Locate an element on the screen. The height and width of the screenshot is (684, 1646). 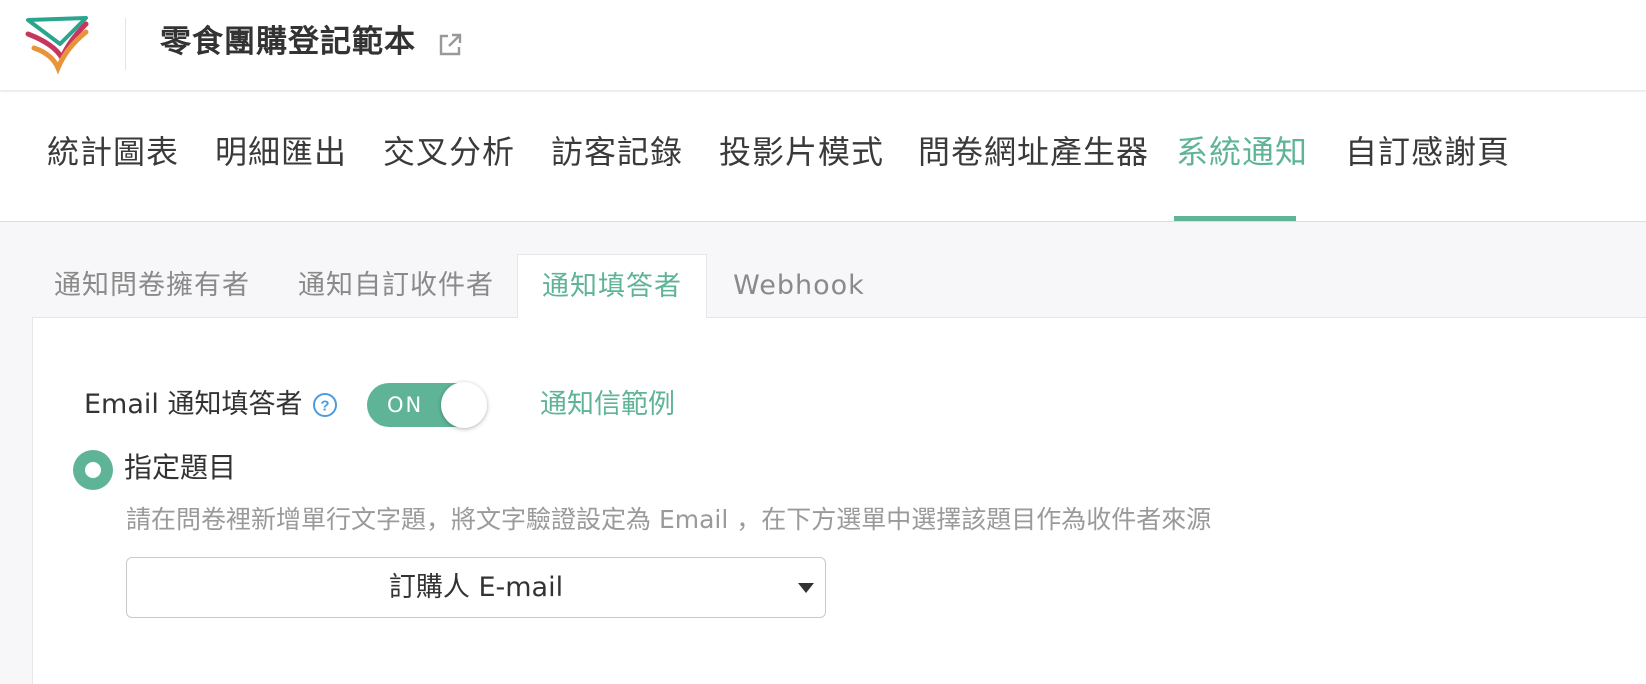
subtab-notify-owner: 通知問卷擁有者 is located at coordinates (152, 286).